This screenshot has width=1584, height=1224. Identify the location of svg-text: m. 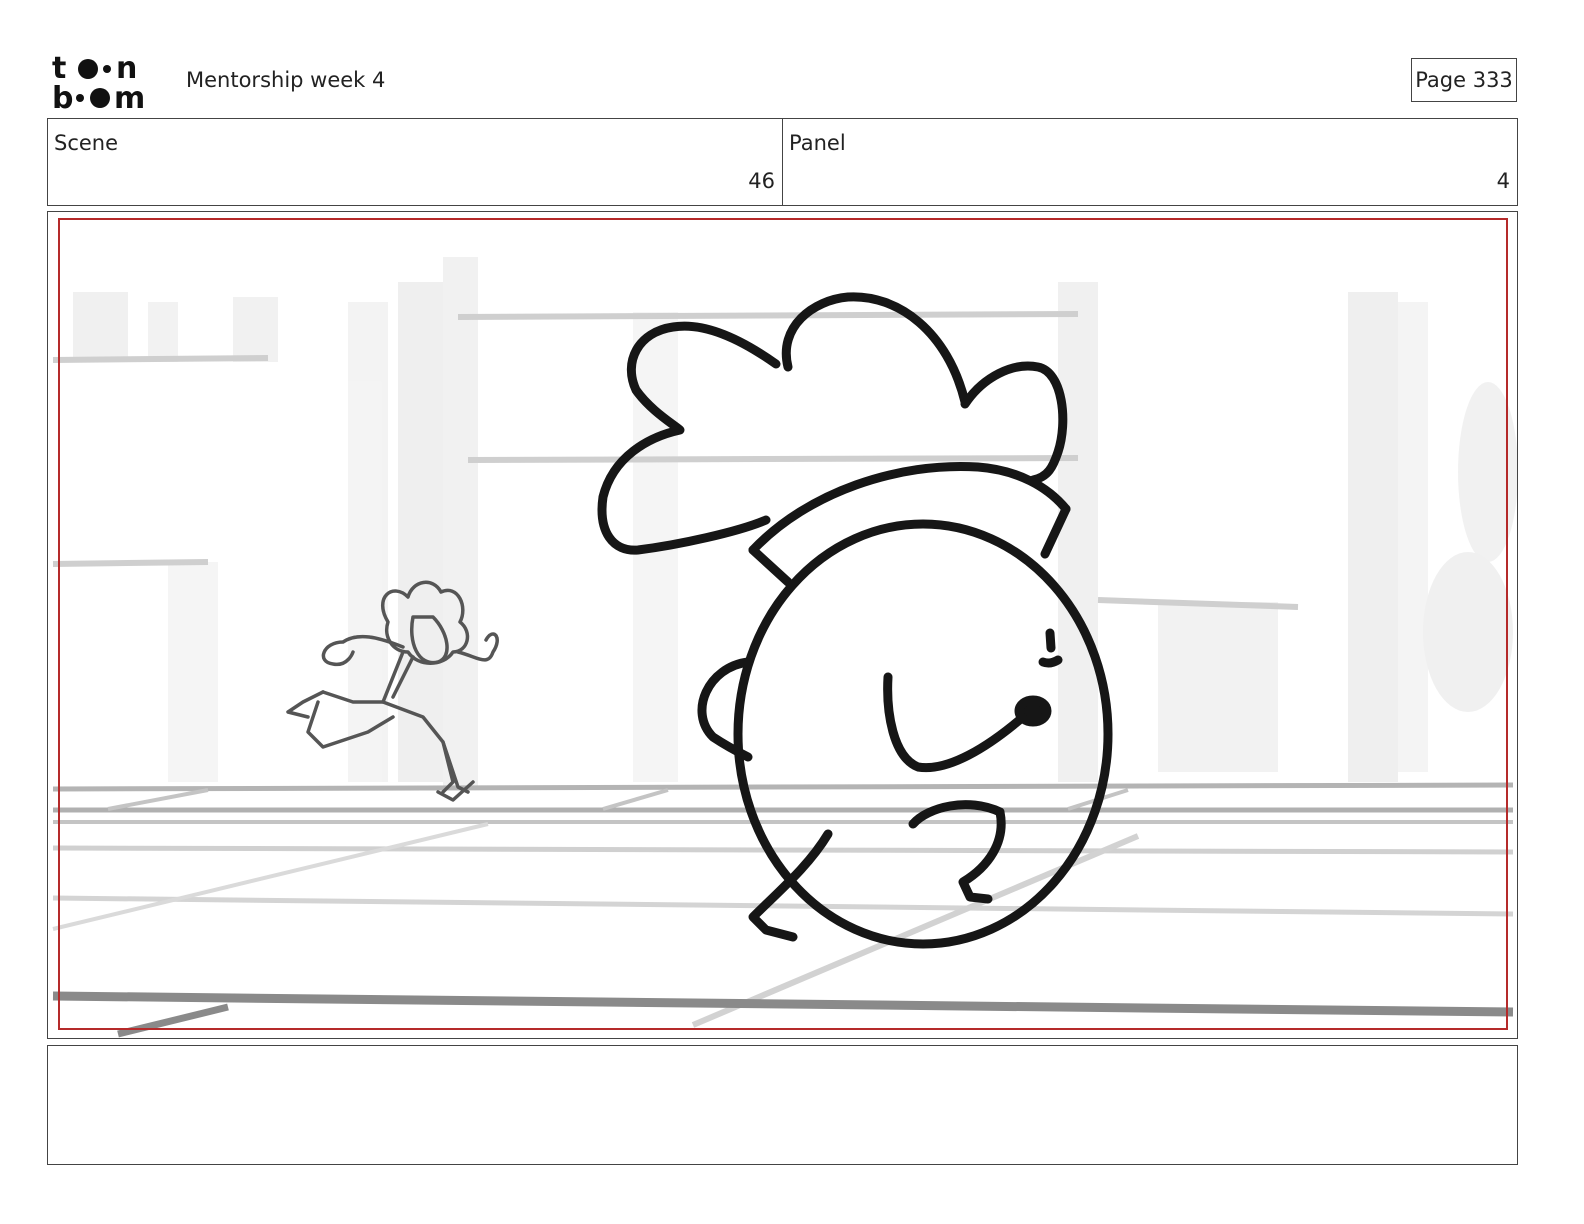
(129, 95).